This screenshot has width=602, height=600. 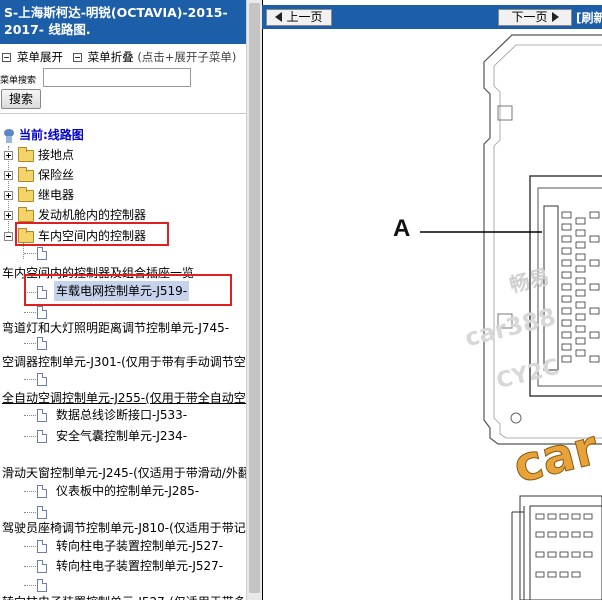 I want to click on current-location: 当前:线路图, so click(x=51, y=135).